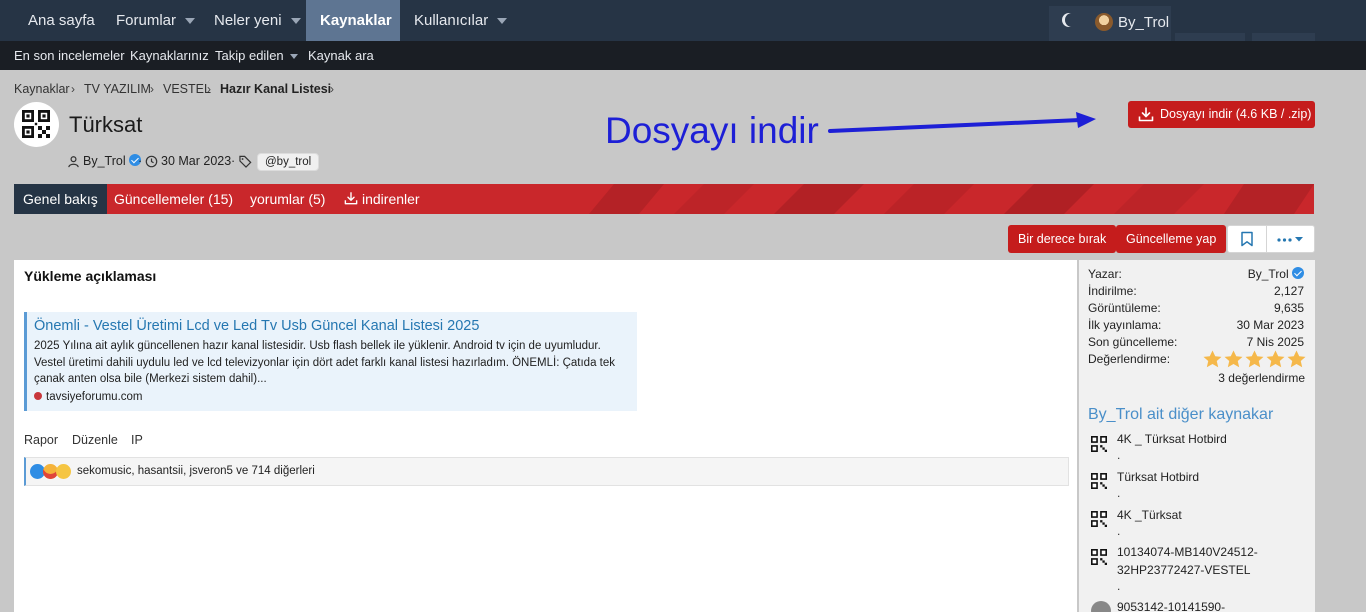  Describe the element at coordinates (1210, 37) in the screenshot. I see `nav-placeholder` at that location.